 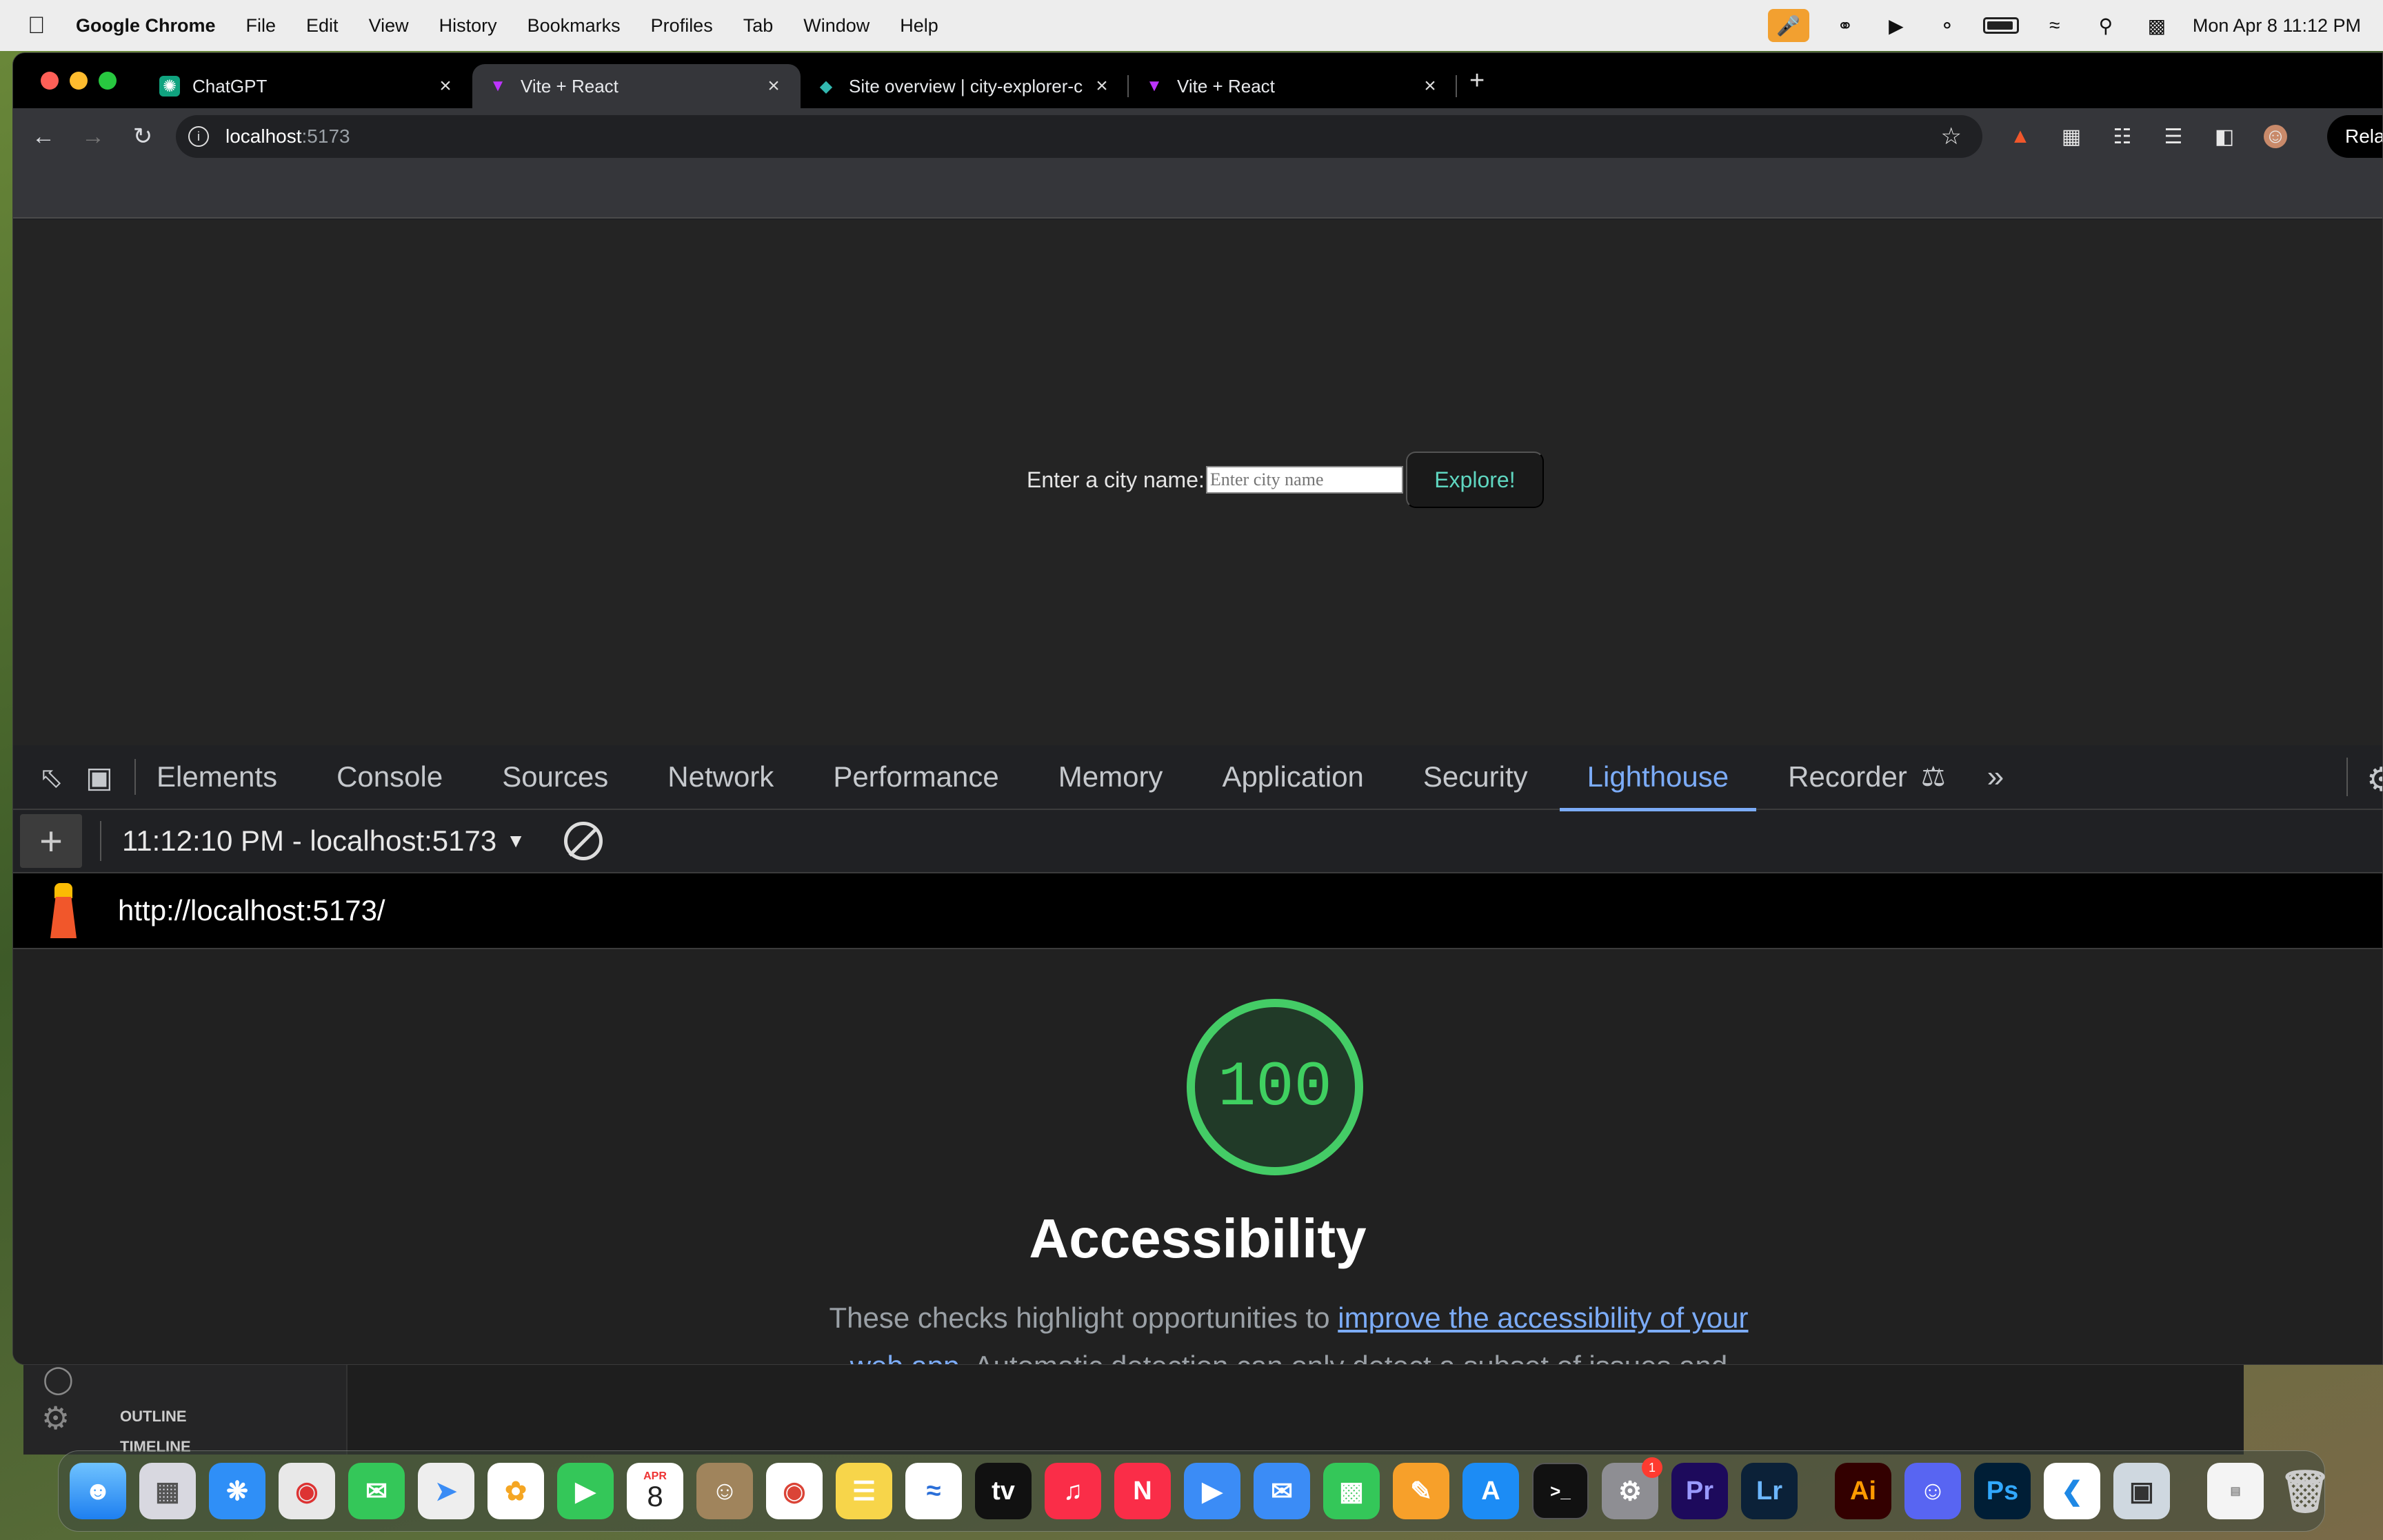 What do you see at coordinates (1632, 1488) in the screenshot?
I see `system-settings-icon: ⚙ 1` at bounding box center [1632, 1488].